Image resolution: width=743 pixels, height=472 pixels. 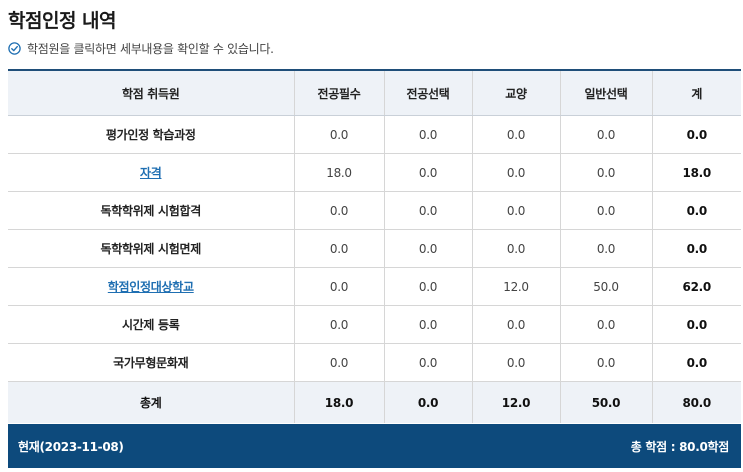 What do you see at coordinates (151, 93) in the screenshot?
I see `column-header-source: 학점 취득원` at bounding box center [151, 93].